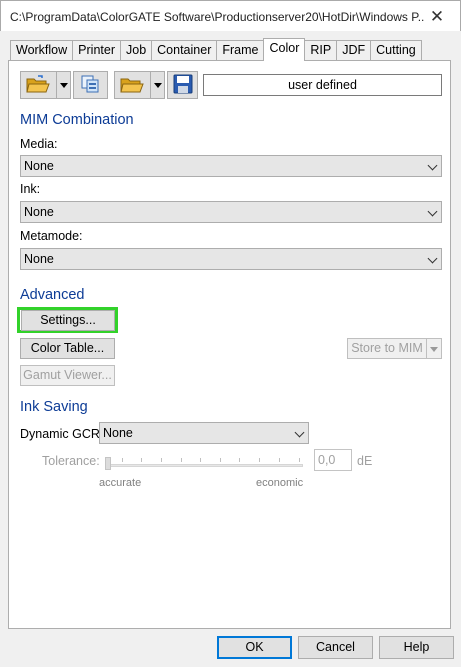 This screenshot has height=667, width=461. I want to click on ink-value: None, so click(39, 212).